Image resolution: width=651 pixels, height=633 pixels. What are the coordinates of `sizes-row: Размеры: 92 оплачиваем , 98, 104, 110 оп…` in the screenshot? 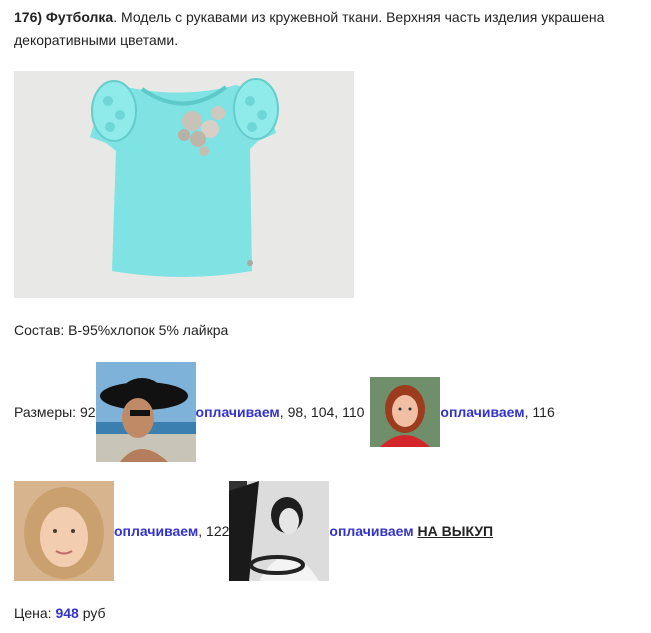 It's located at (284, 412).